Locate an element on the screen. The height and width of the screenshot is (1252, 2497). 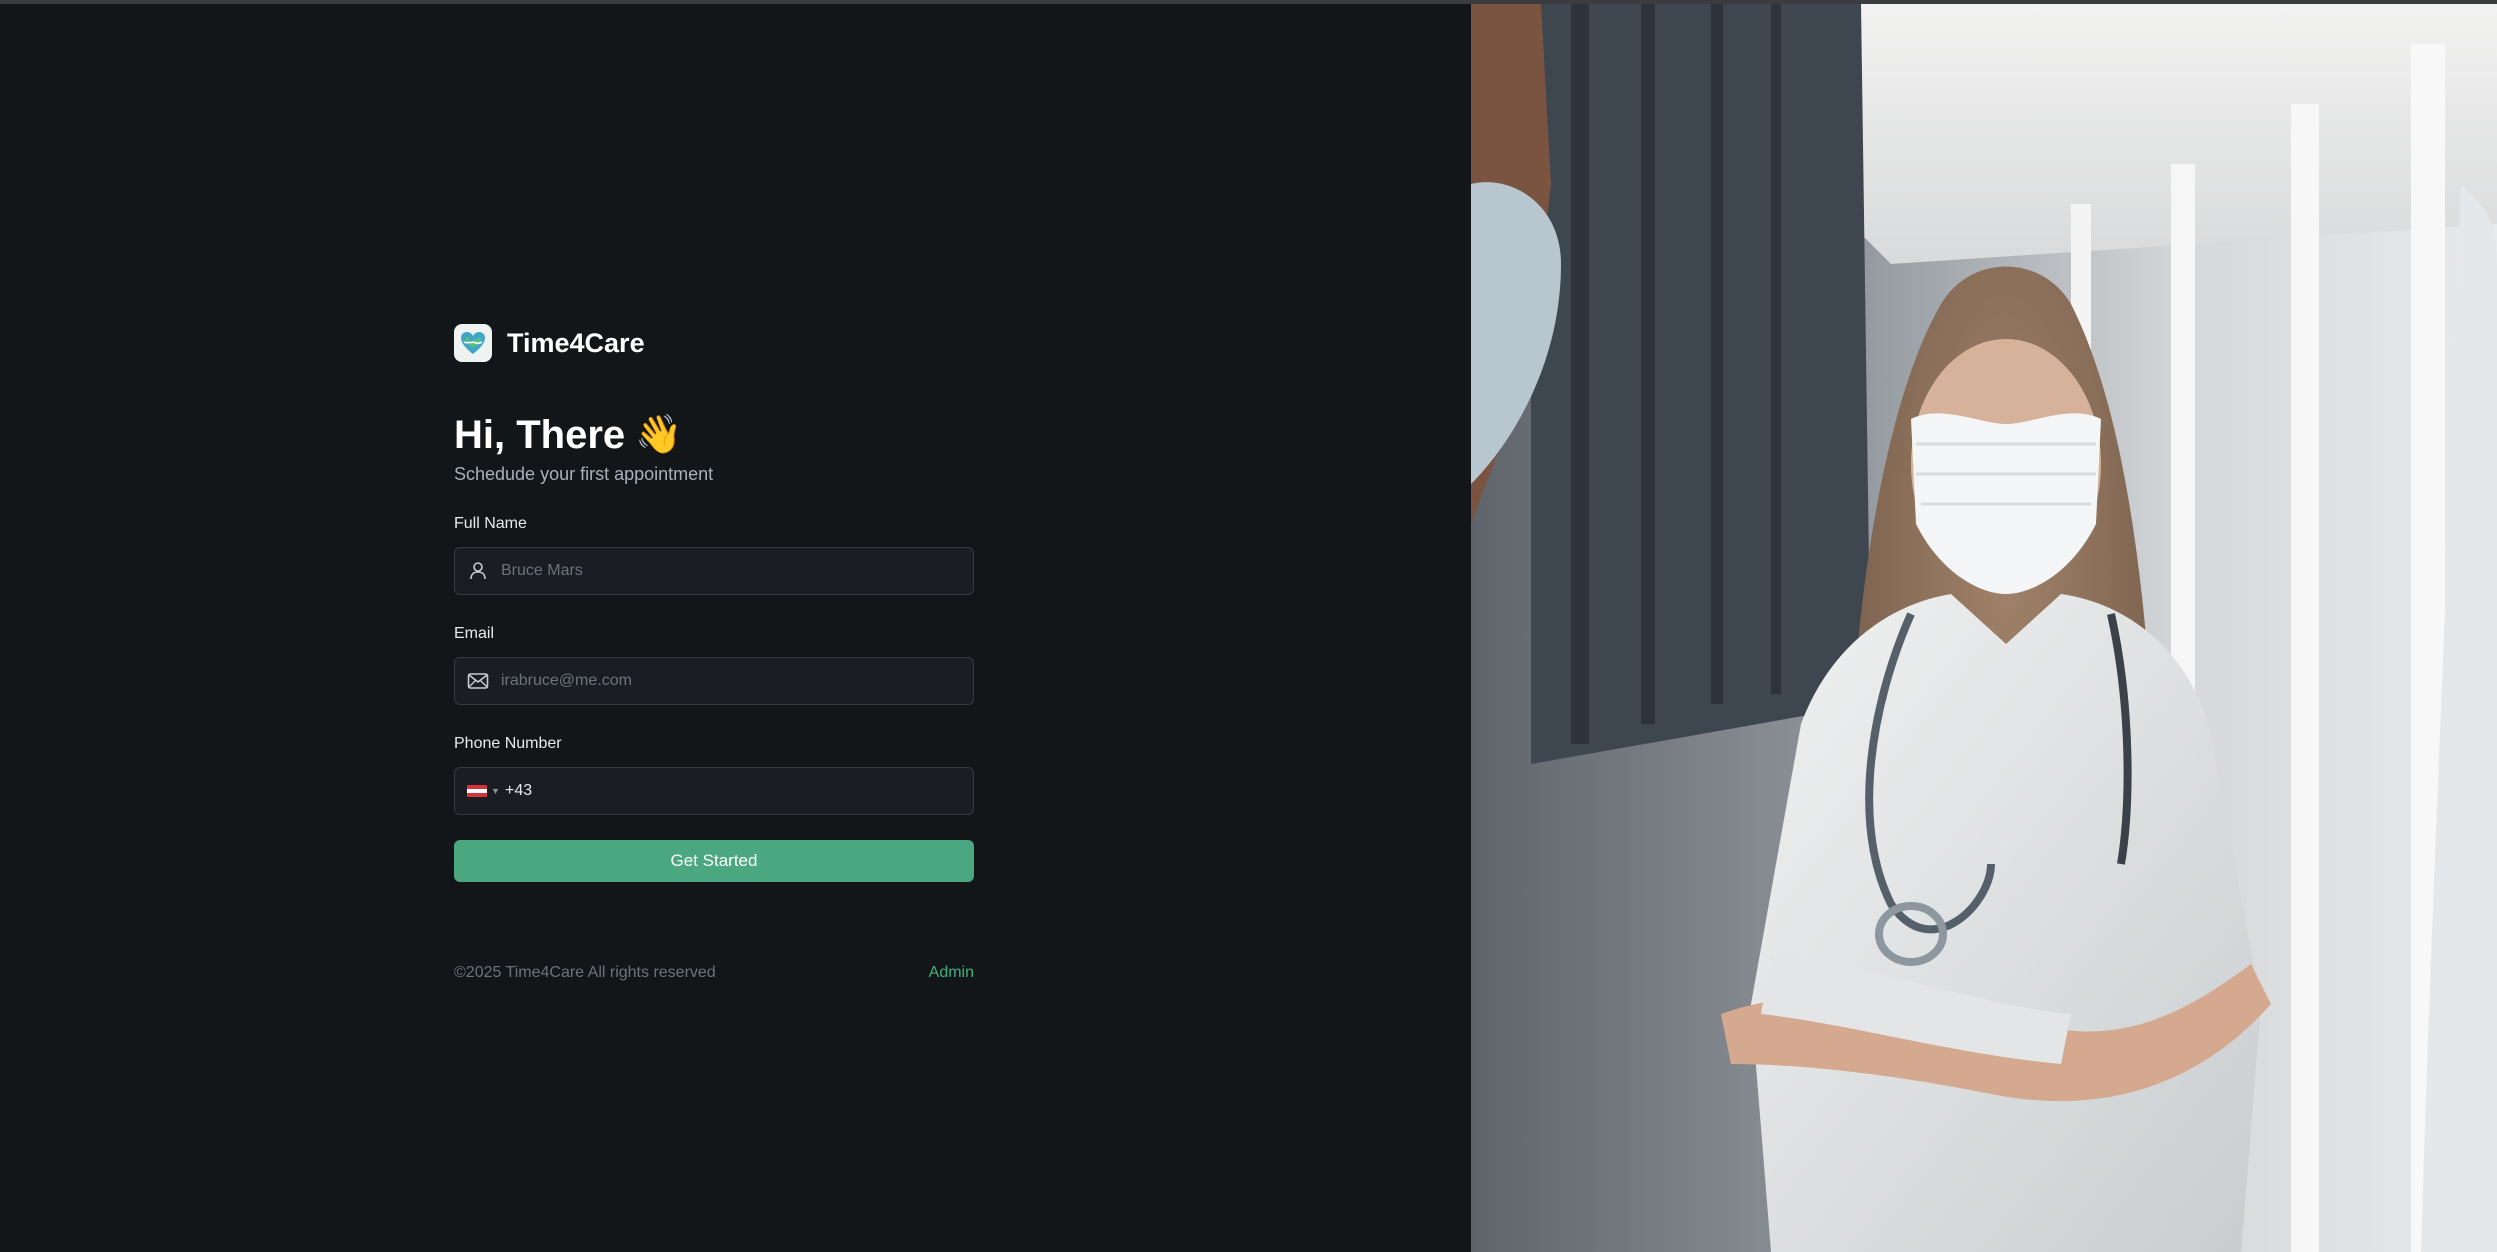
email-field is located at coordinates (714, 681).